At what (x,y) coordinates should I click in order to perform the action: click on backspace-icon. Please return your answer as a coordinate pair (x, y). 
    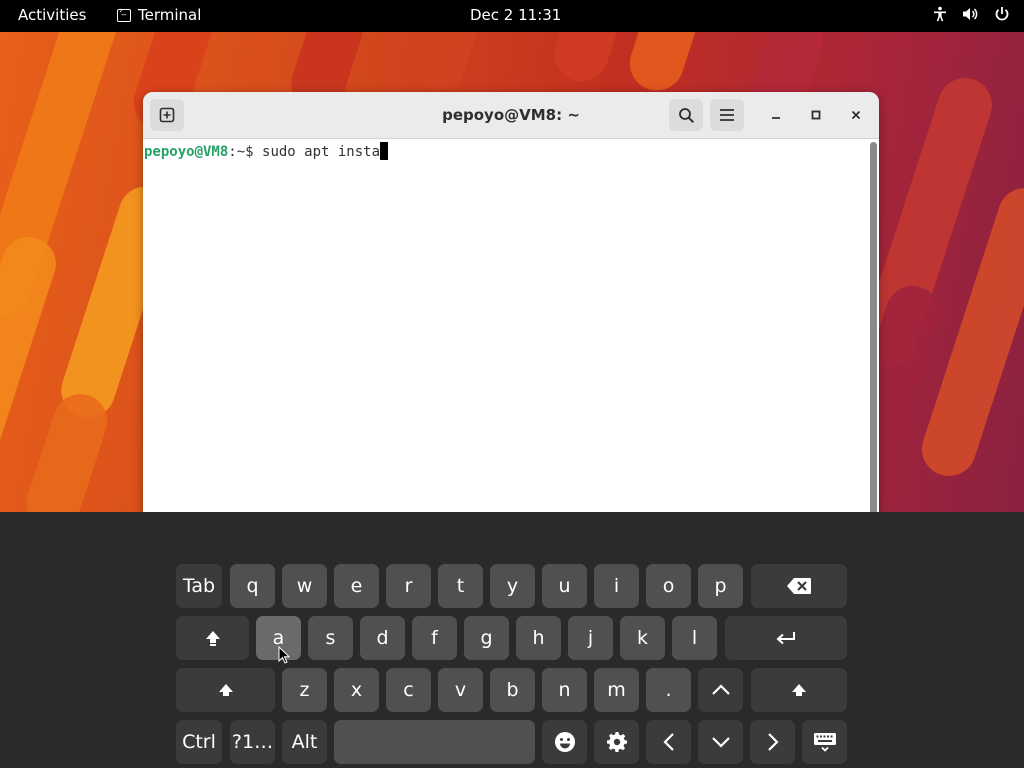
    Looking at the image, I should click on (799, 586).